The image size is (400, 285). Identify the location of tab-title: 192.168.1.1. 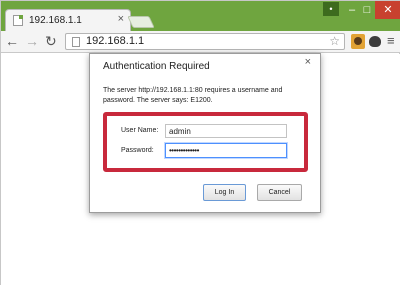
(55, 20).